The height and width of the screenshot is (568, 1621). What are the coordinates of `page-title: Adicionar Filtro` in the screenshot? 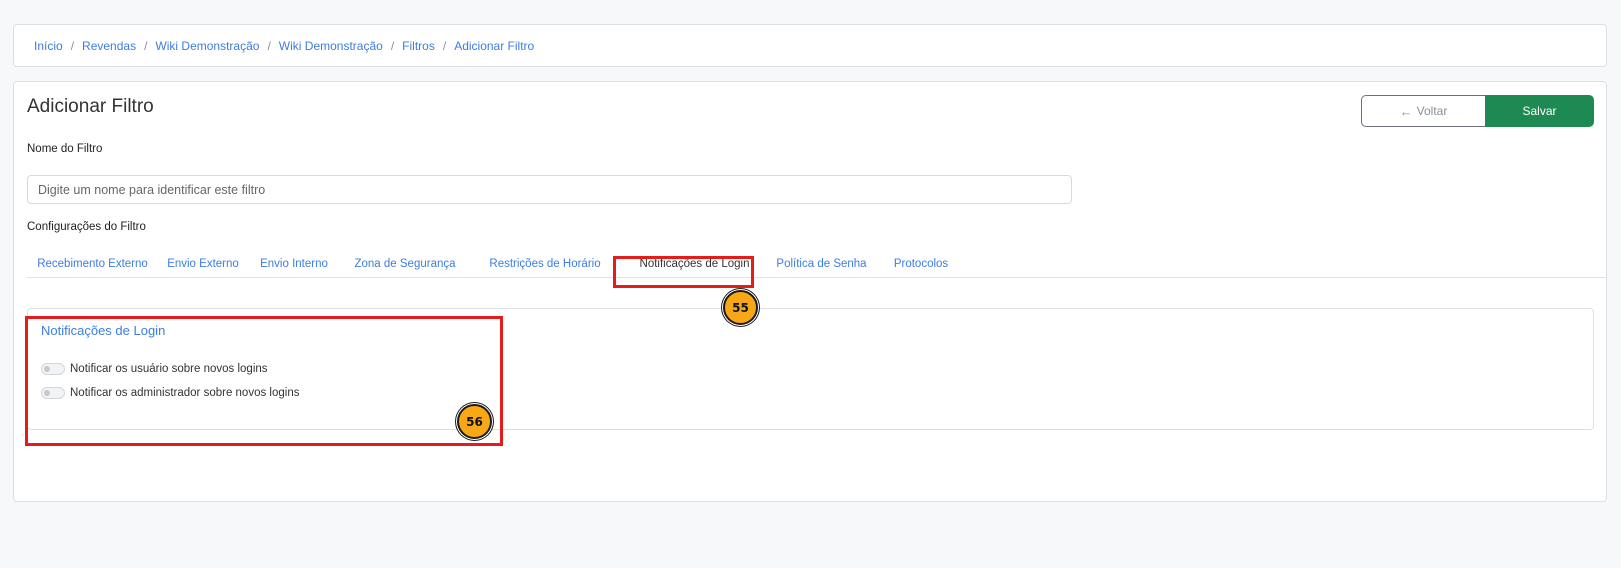 It's located at (90, 106).